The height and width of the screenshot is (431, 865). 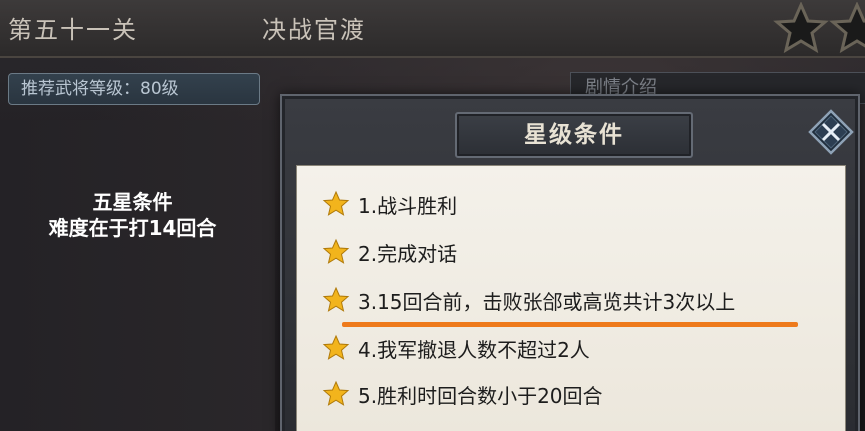 I want to click on difficulty-annotation: 难度在于打14回合, so click(x=132, y=228).